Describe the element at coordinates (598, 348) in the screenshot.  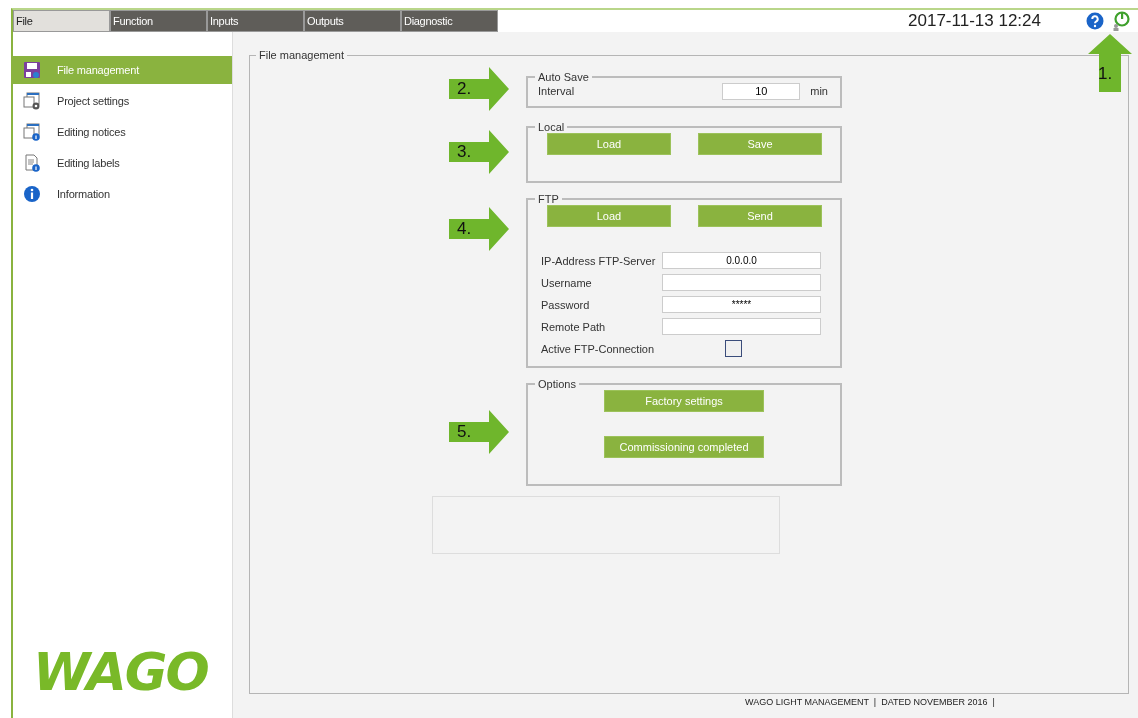
I see `checkbox-label: Active FTP-Connection` at that location.